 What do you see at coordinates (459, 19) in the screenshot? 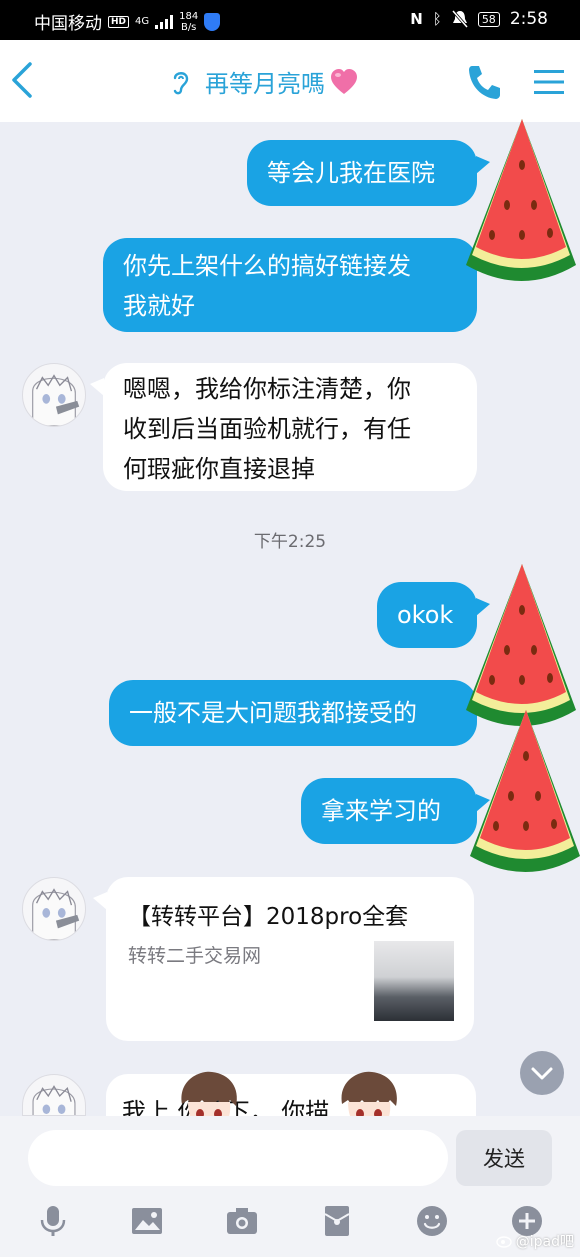
I see `mute-bell-icon` at bounding box center [459, 19].